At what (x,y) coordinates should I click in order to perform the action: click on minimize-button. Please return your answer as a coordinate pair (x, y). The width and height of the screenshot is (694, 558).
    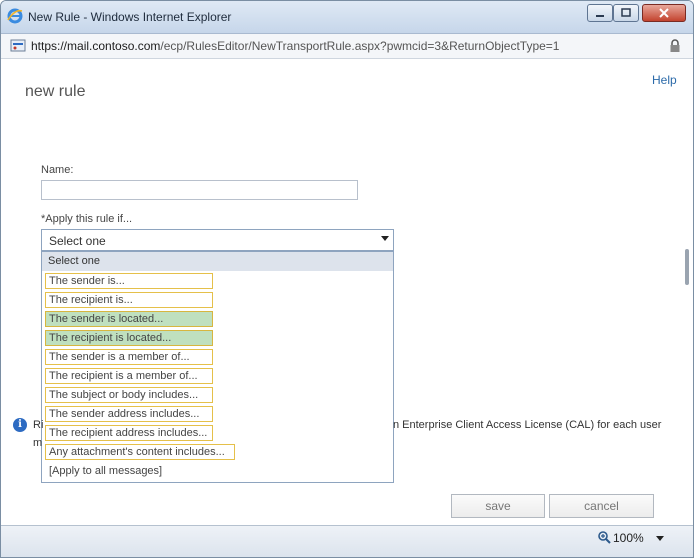
    Looking at the image, I should click on (600, 13).